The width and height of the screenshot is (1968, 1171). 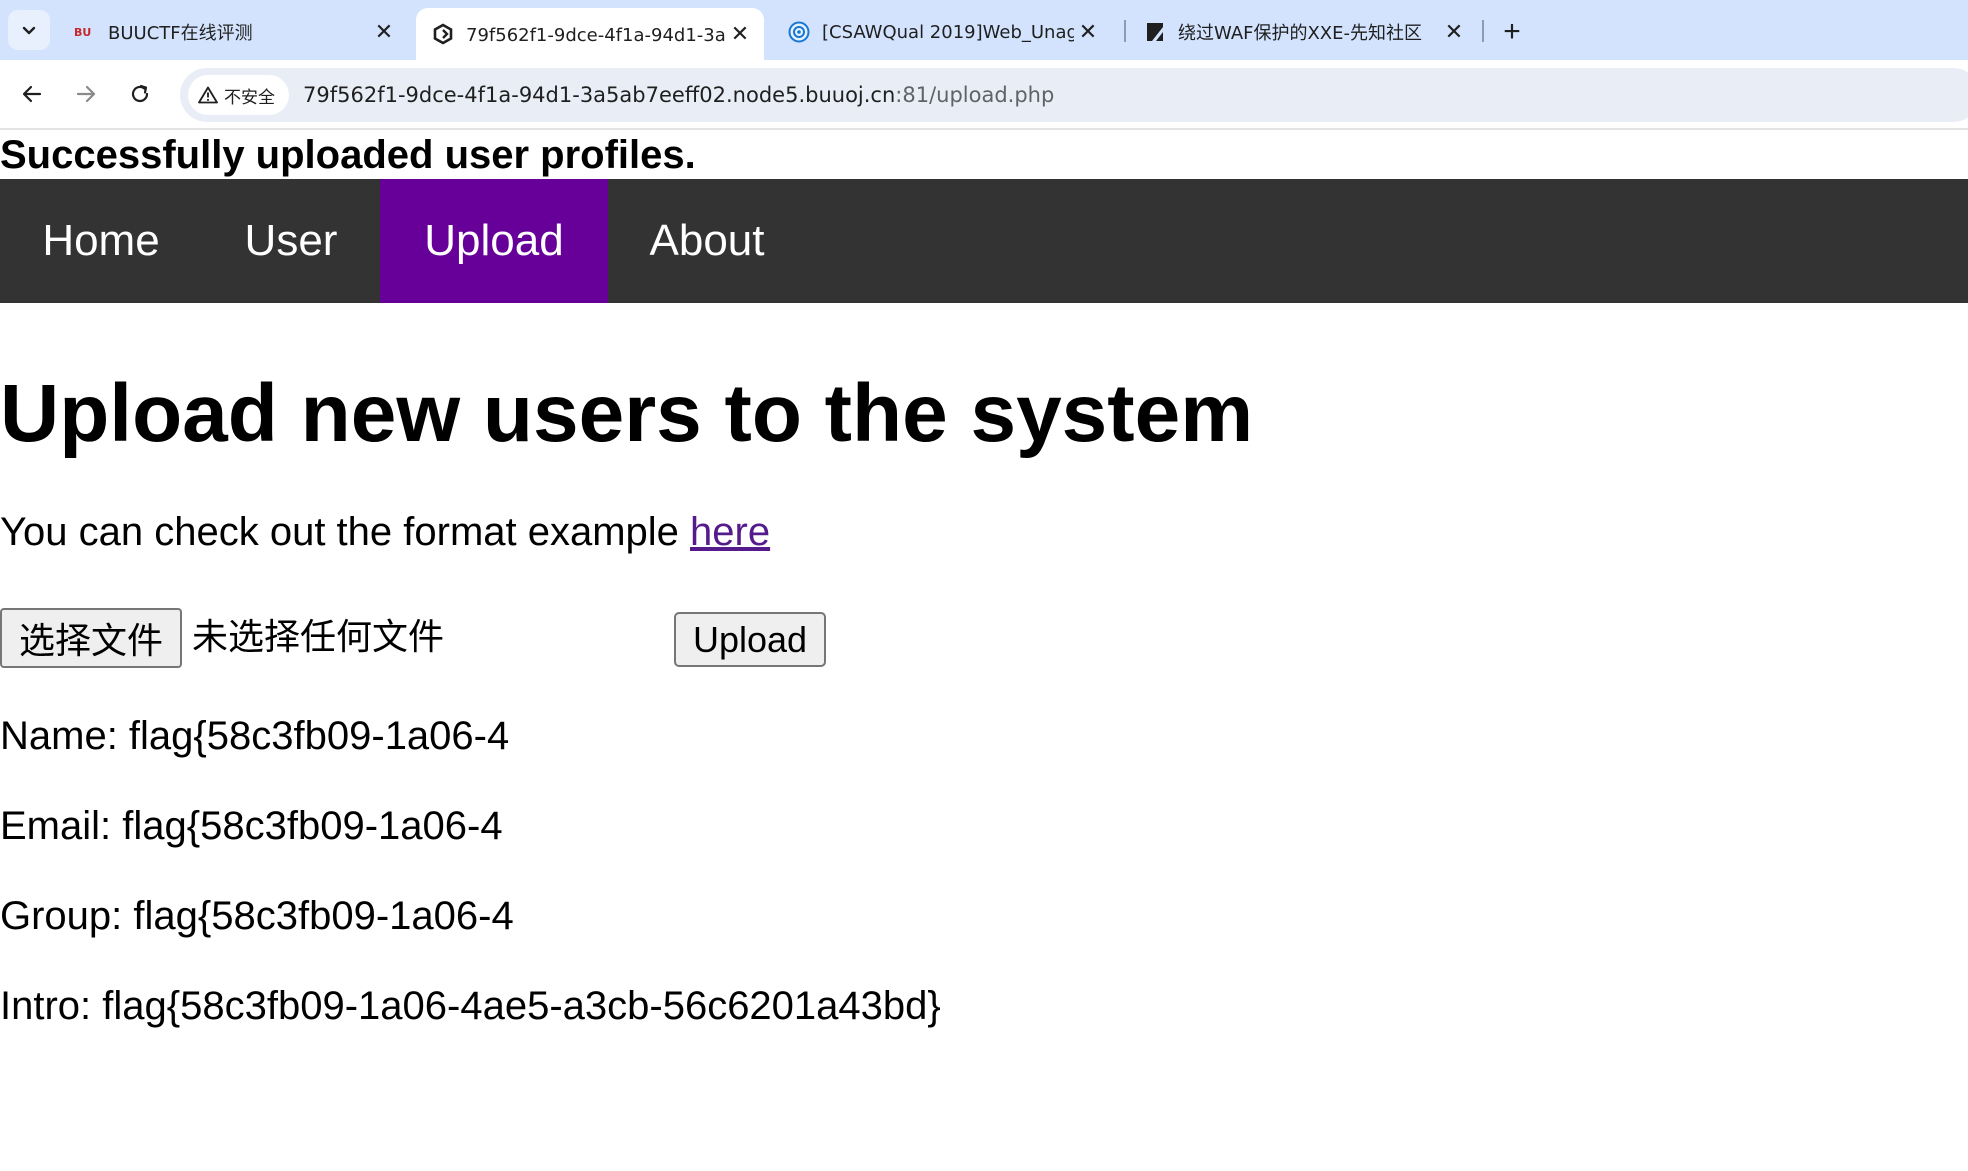 I want to click on tab-csaw: [CSAWQual 2019]Web_Unag ✕, so click(x=942, y=32).